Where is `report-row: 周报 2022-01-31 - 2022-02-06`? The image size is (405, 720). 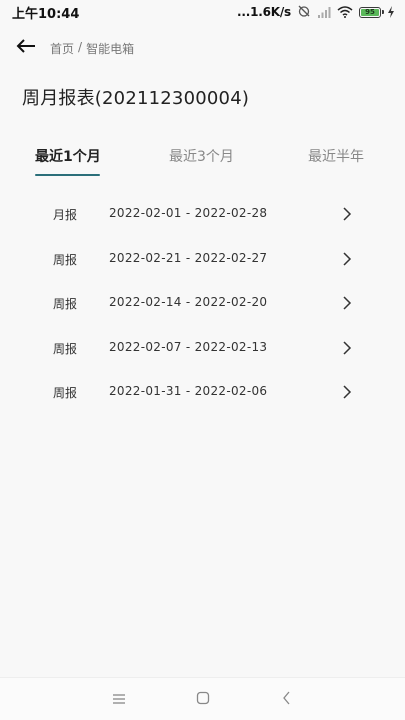
report-row: 周报 2022-01-31 - 2022-02-06 is located at coordinates (202, 392).